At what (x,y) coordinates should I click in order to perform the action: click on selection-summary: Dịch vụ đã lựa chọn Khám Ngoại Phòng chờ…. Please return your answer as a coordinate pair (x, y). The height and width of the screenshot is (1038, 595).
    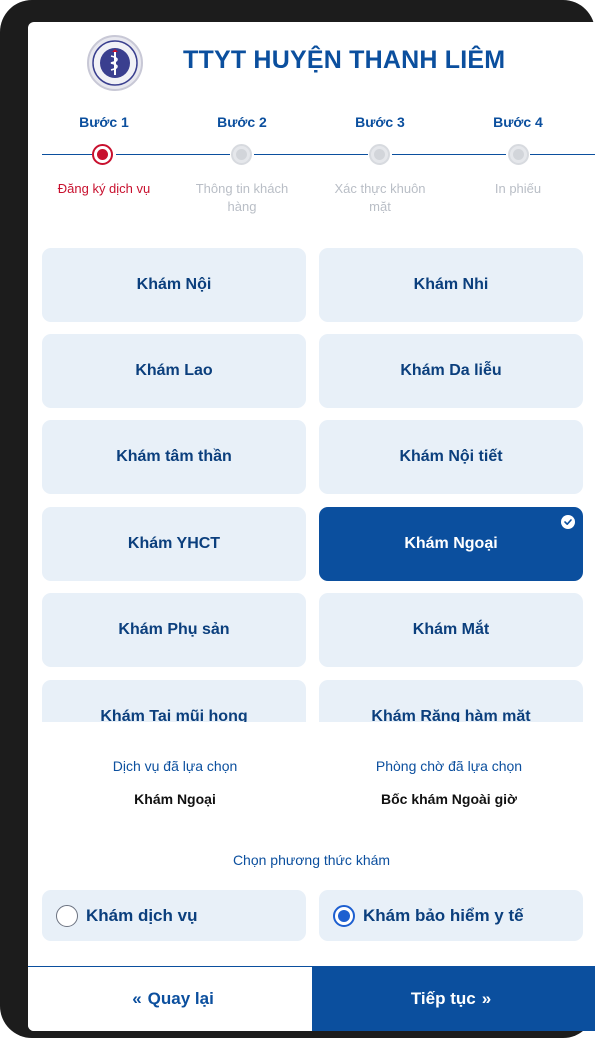
    Looking at the image, I should click on (311, 788).